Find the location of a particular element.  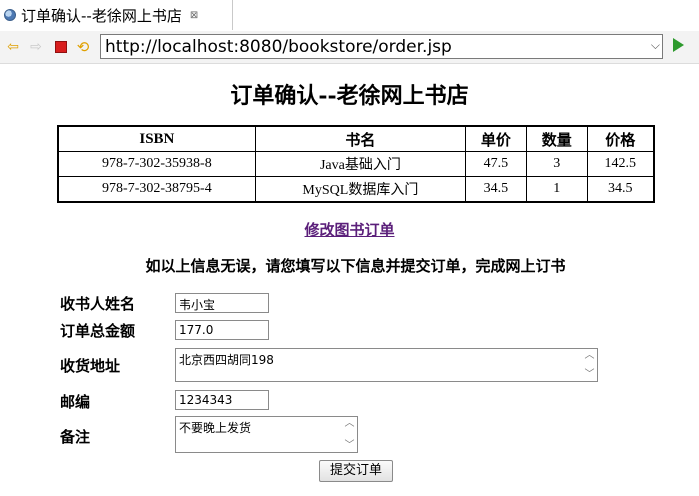

browser-tab: 订单确认--老徐网上书店 ⊠ is located at coordinates (116, 15).